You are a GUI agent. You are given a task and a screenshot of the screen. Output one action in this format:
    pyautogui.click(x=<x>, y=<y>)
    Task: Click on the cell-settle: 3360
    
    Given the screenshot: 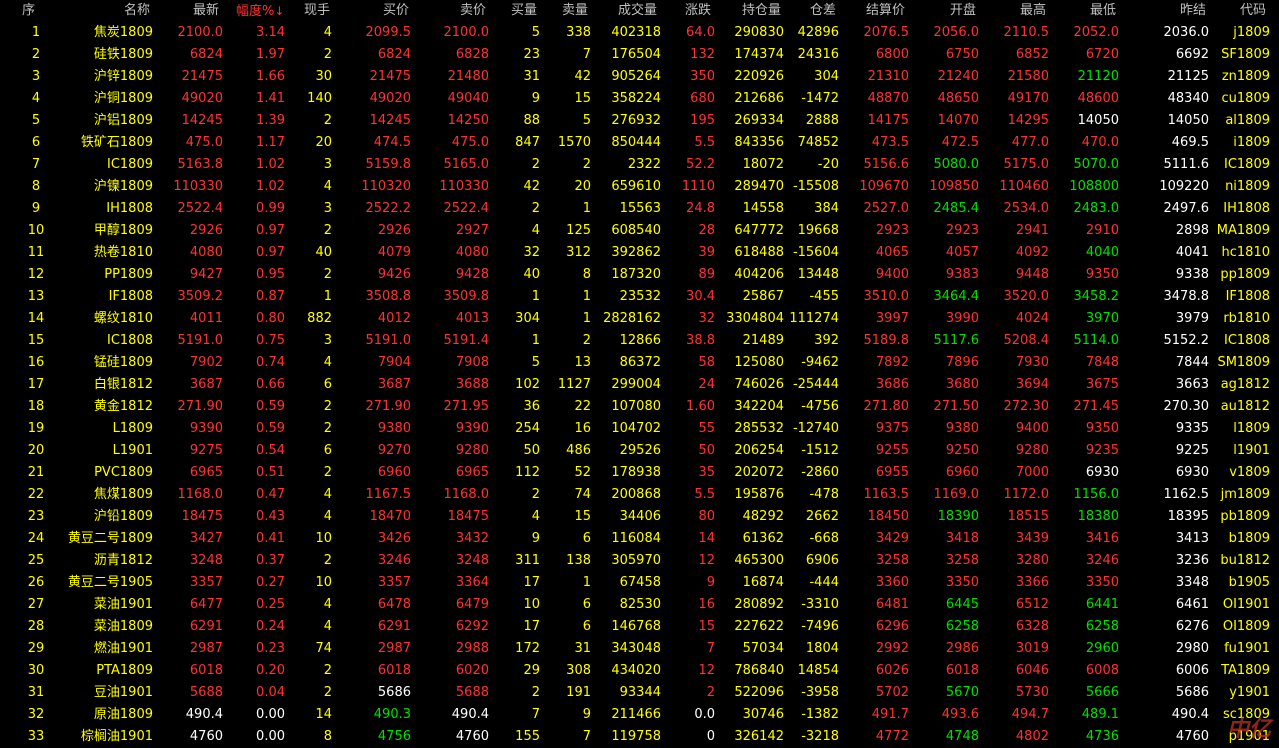 What is the action you would take?
    pyautogui.click(x=892, y=582)
    